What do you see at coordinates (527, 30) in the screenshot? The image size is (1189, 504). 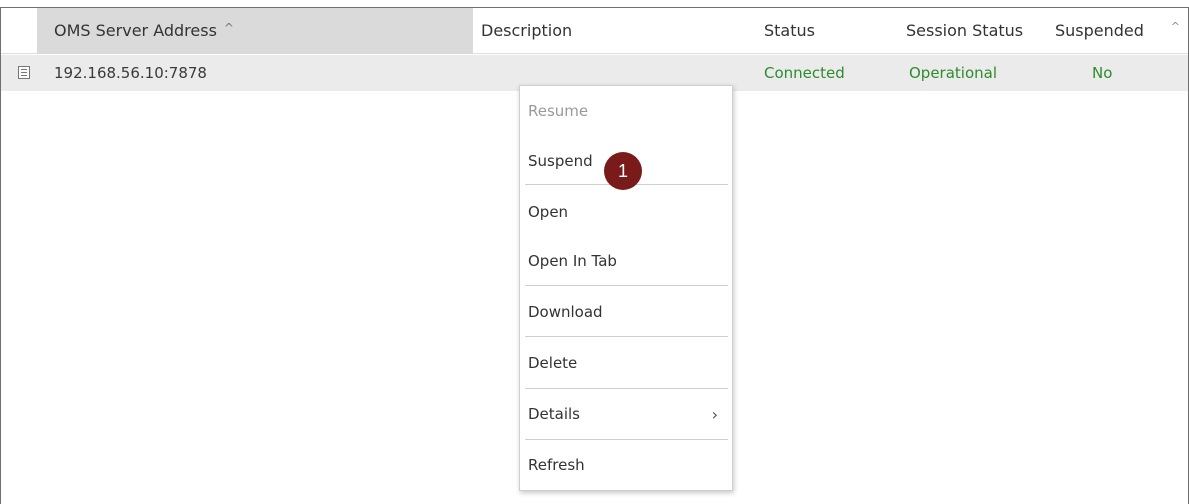 I see `column-header-label: Description` at bounding box center [527, 30].